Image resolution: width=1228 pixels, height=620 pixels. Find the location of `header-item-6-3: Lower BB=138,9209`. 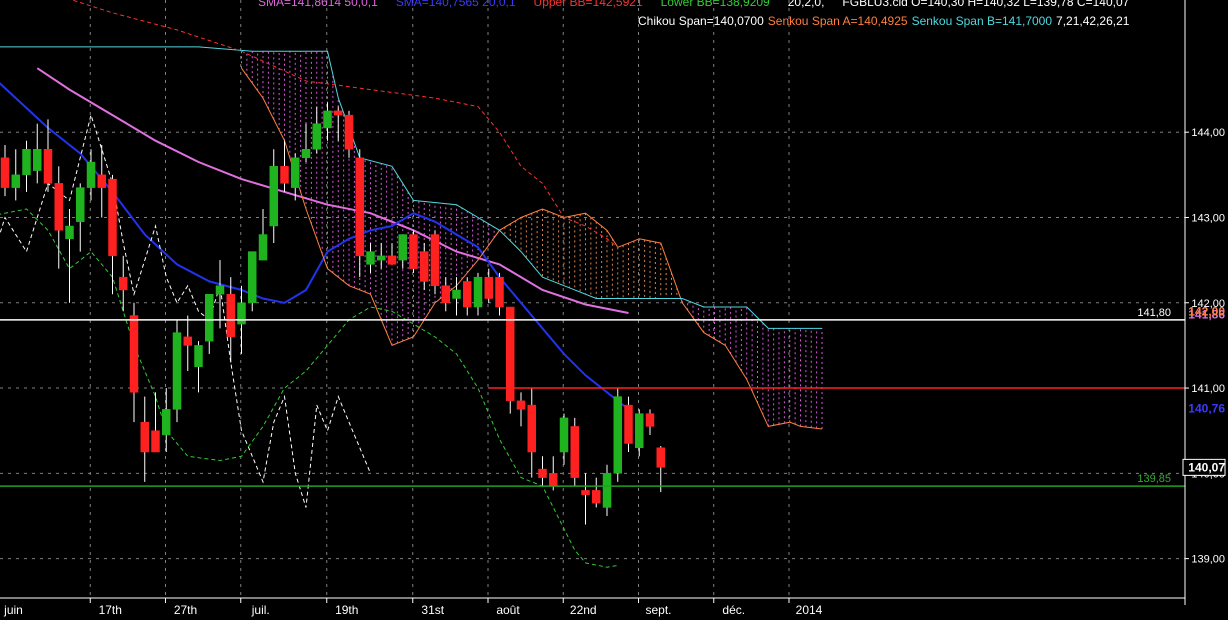

header-item-6-3: Lower BB=138,9209 is located at coordinates (715, 4).